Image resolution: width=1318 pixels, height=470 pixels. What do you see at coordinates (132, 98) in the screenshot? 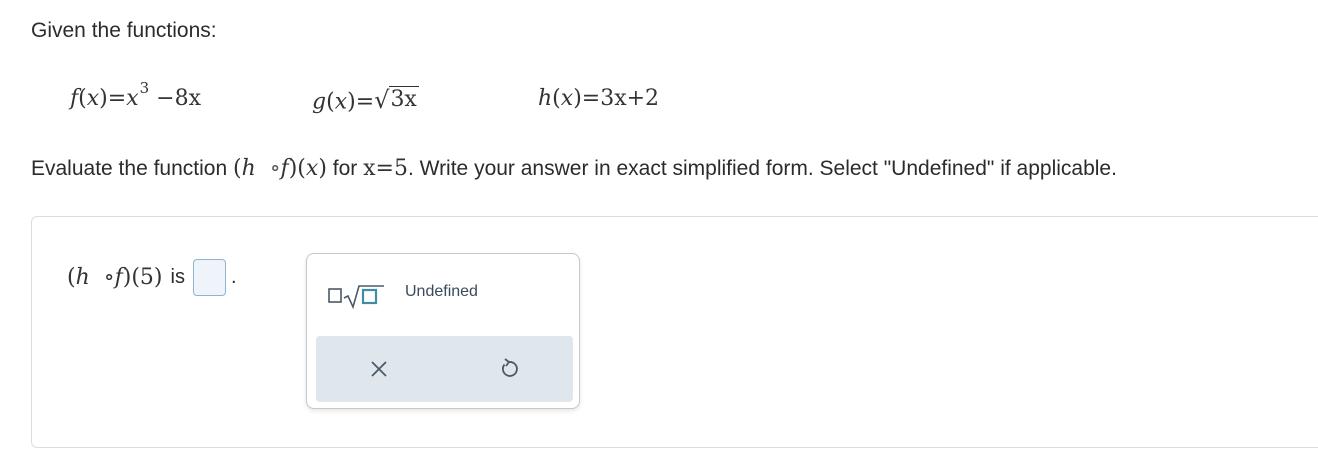
I see `function-f-base: x` at bounding box center [132, 98].